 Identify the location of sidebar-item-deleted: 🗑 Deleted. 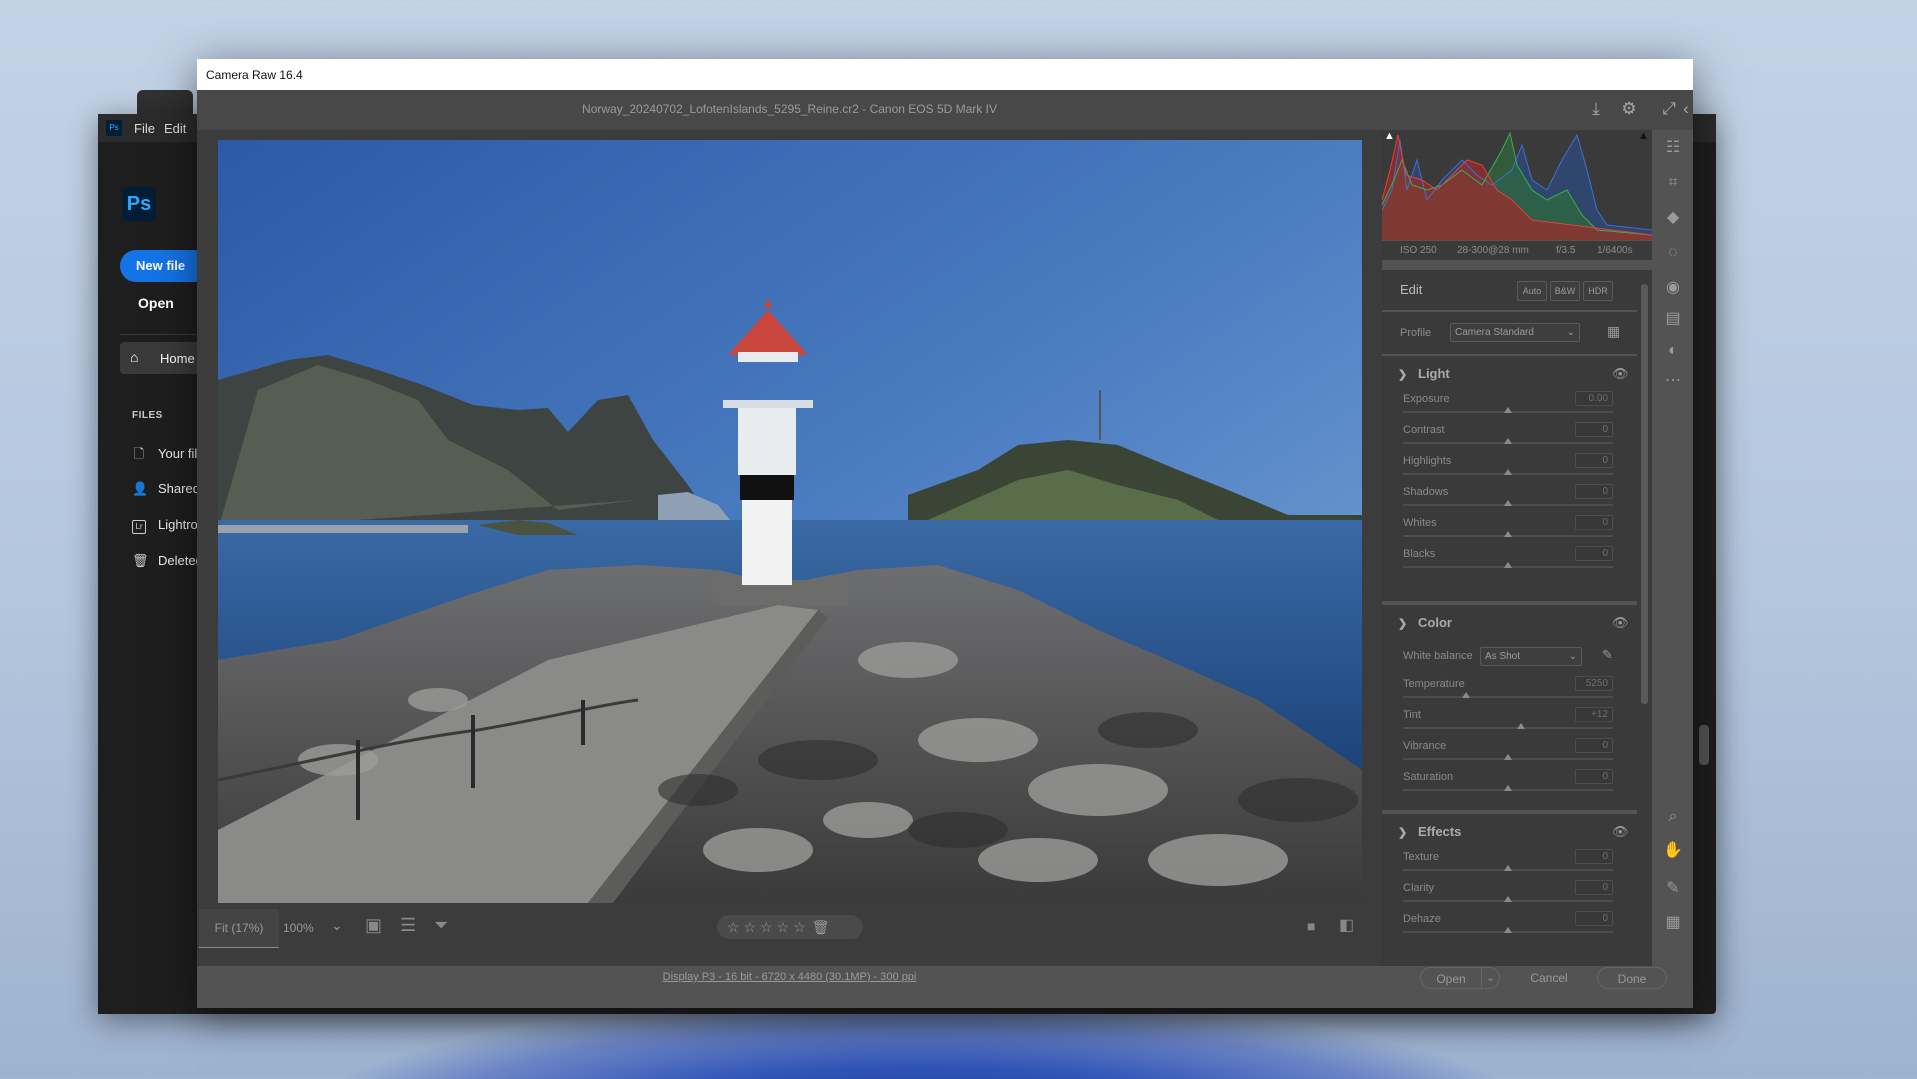
(167, 561).